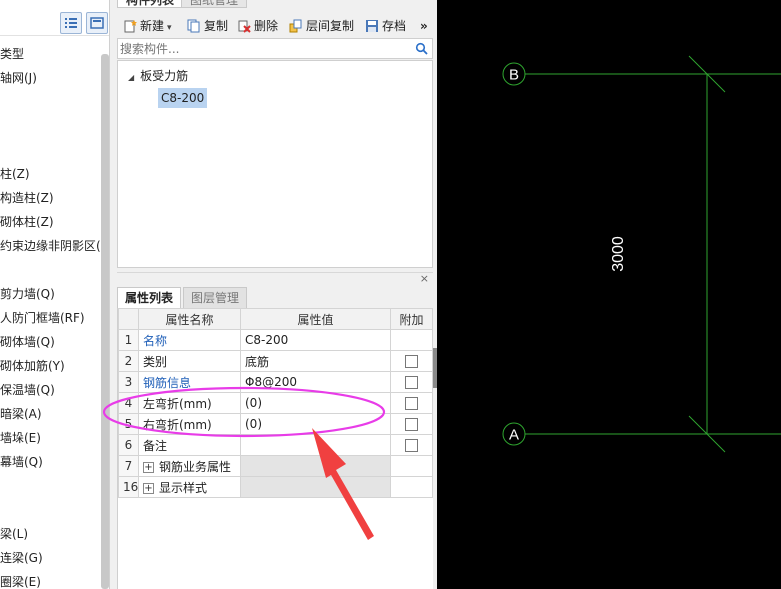 This screenshot has height=589, width=781. I want to click on table-row: 1 名称 C8-200, so click(275, 340).